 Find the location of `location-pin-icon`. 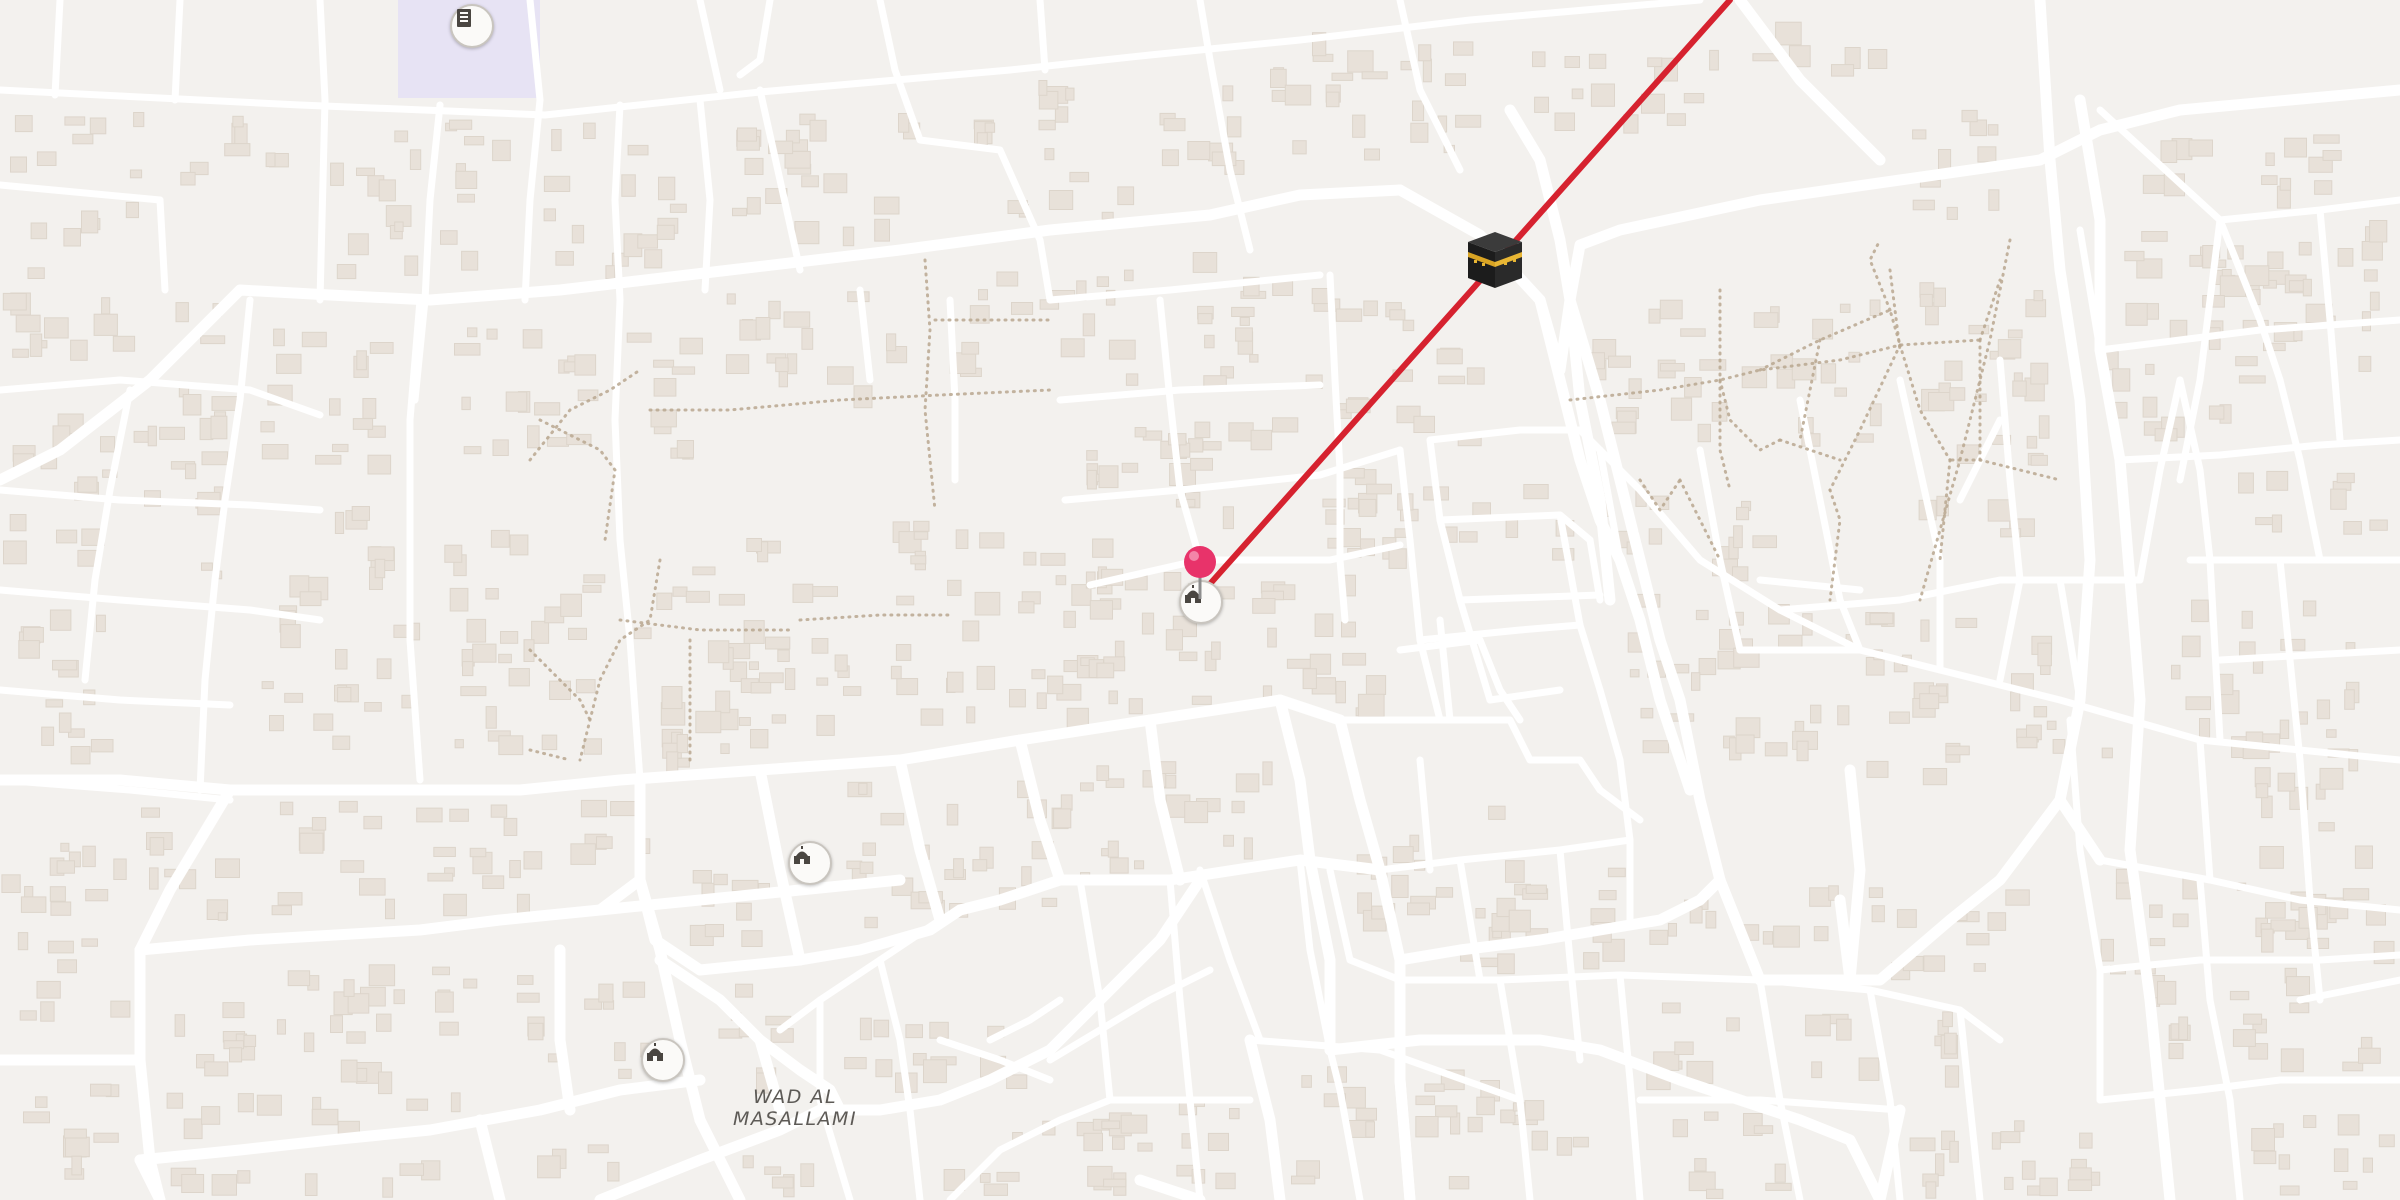

location-pin-icon is located at coordinates (1200, 572).